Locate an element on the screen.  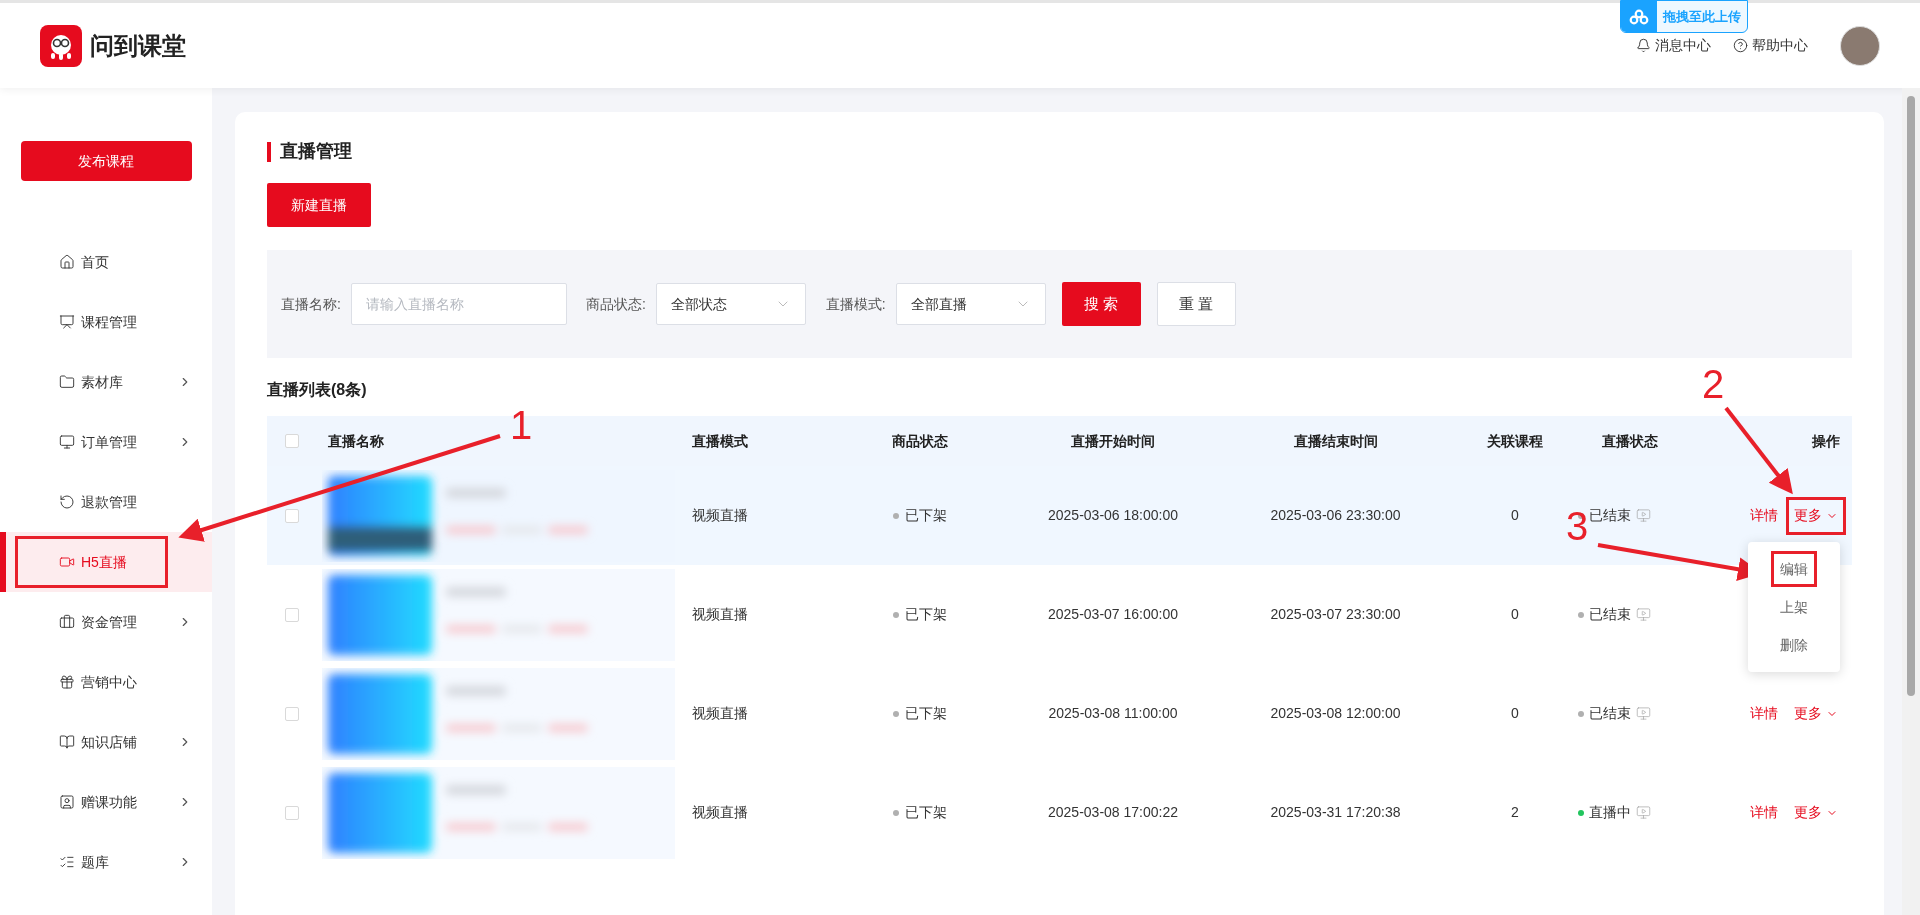
presentation-icon is located at coordinates (67, 322).